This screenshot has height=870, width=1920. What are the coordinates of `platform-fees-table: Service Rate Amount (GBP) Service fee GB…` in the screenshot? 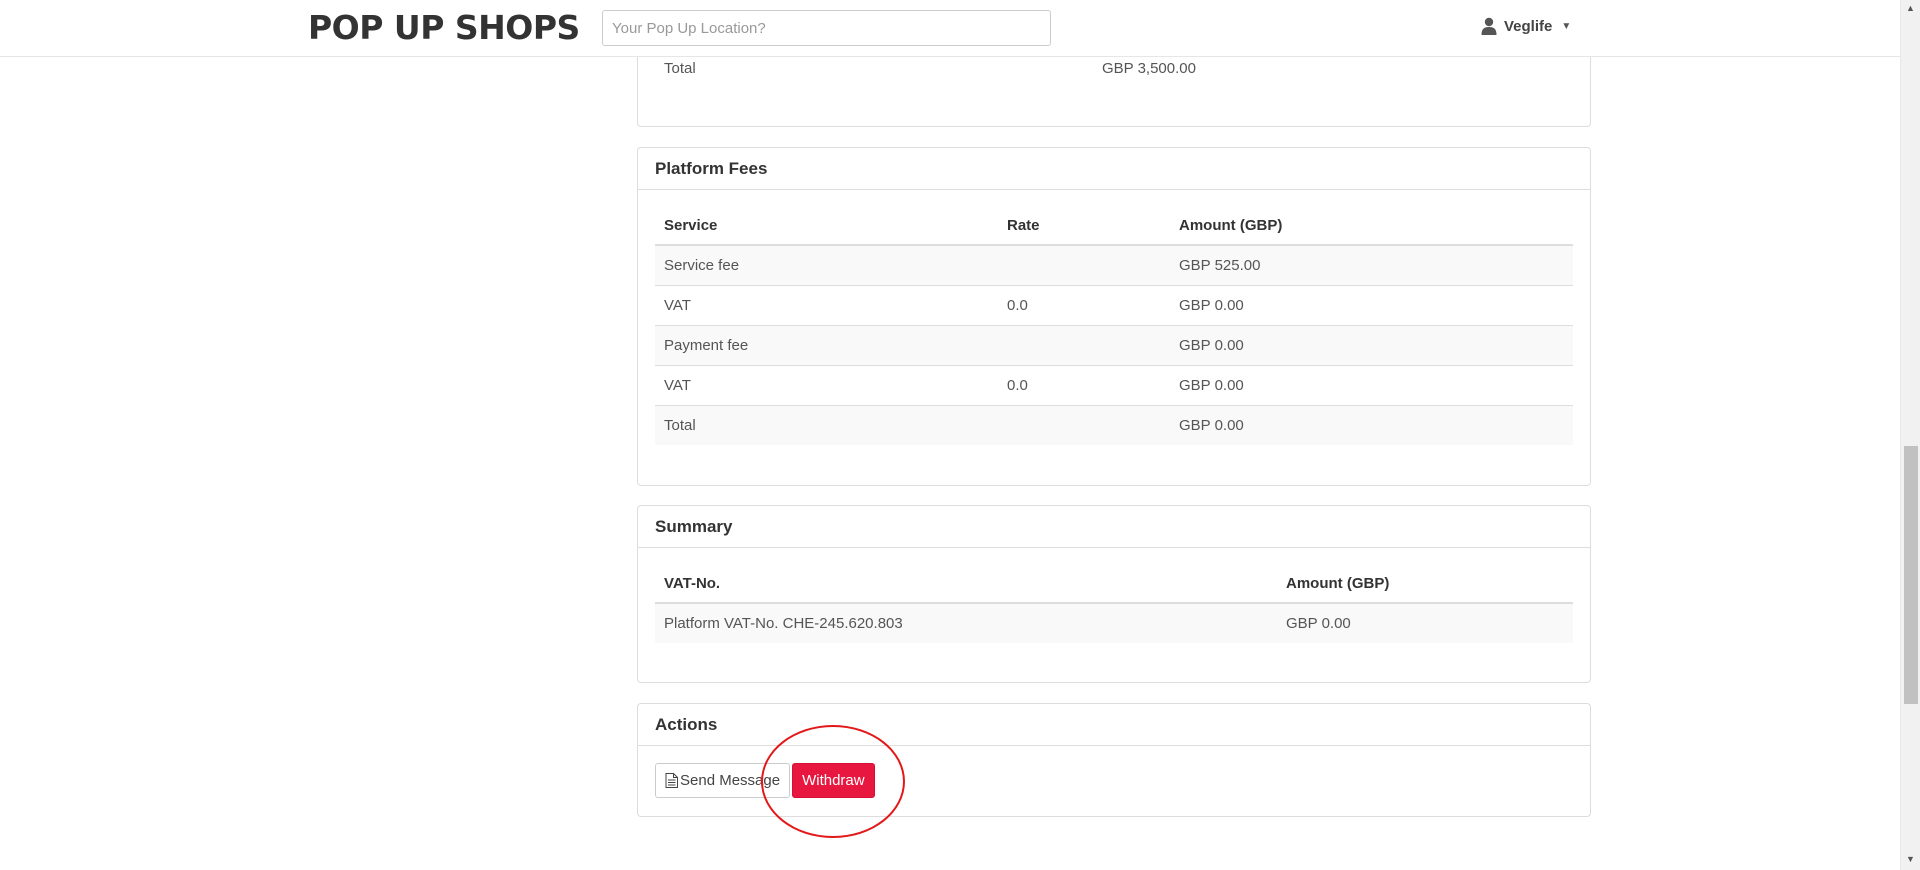 It's located at (1114, 326).